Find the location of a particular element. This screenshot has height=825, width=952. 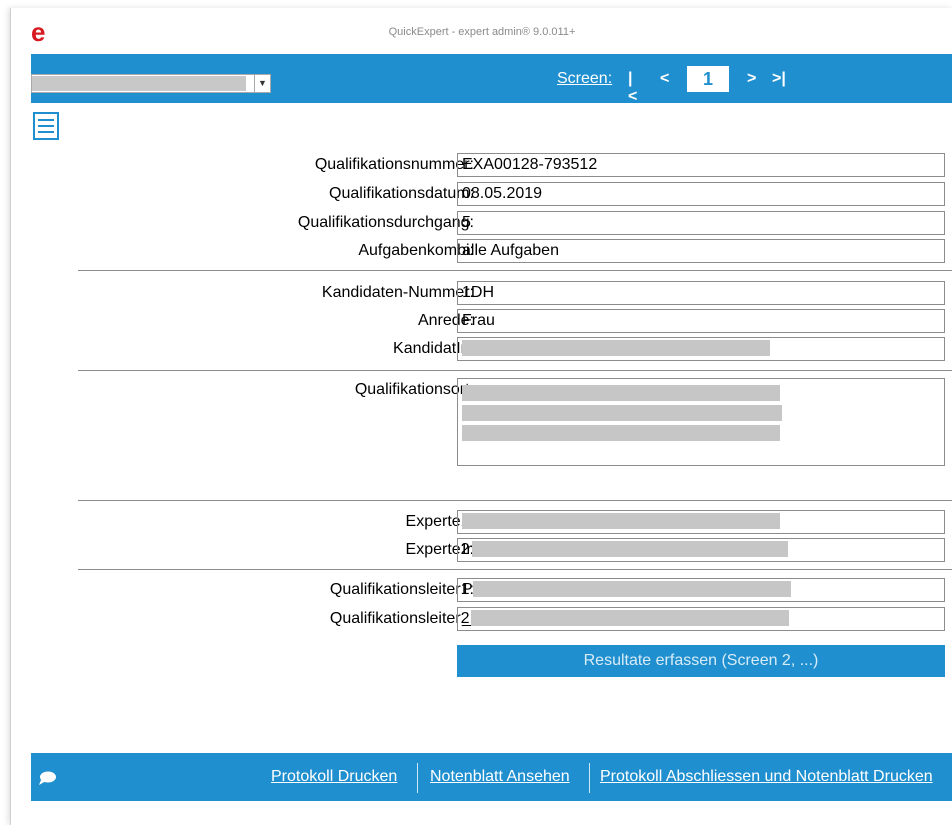

title-bar: e QuickExpert - expert admin® 9.0.011+ is located at coordinates (481, 30).